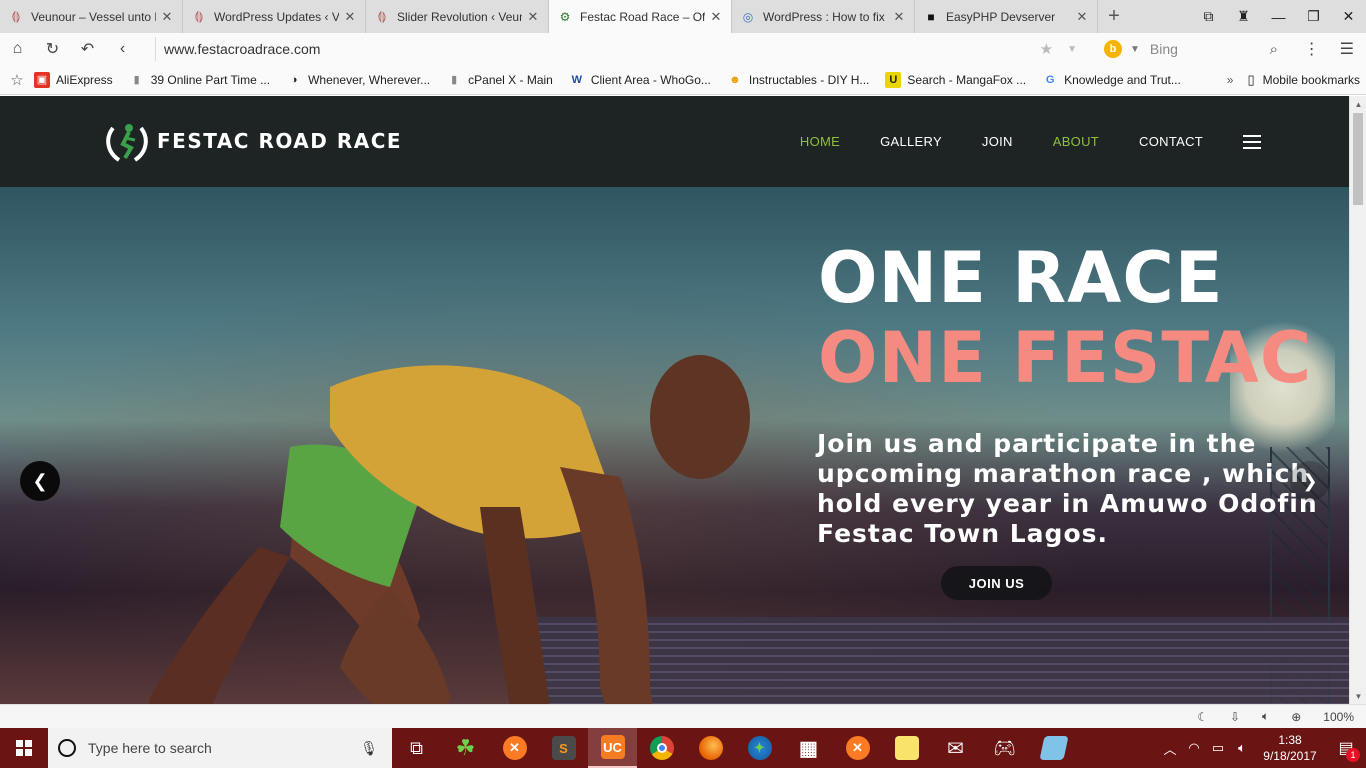 This screenshot has width=1366, height=768. What do you see at coordinates (17, 49) in the screenshot?
I see `home-button: ⌂` at bounding box center [17, 49].